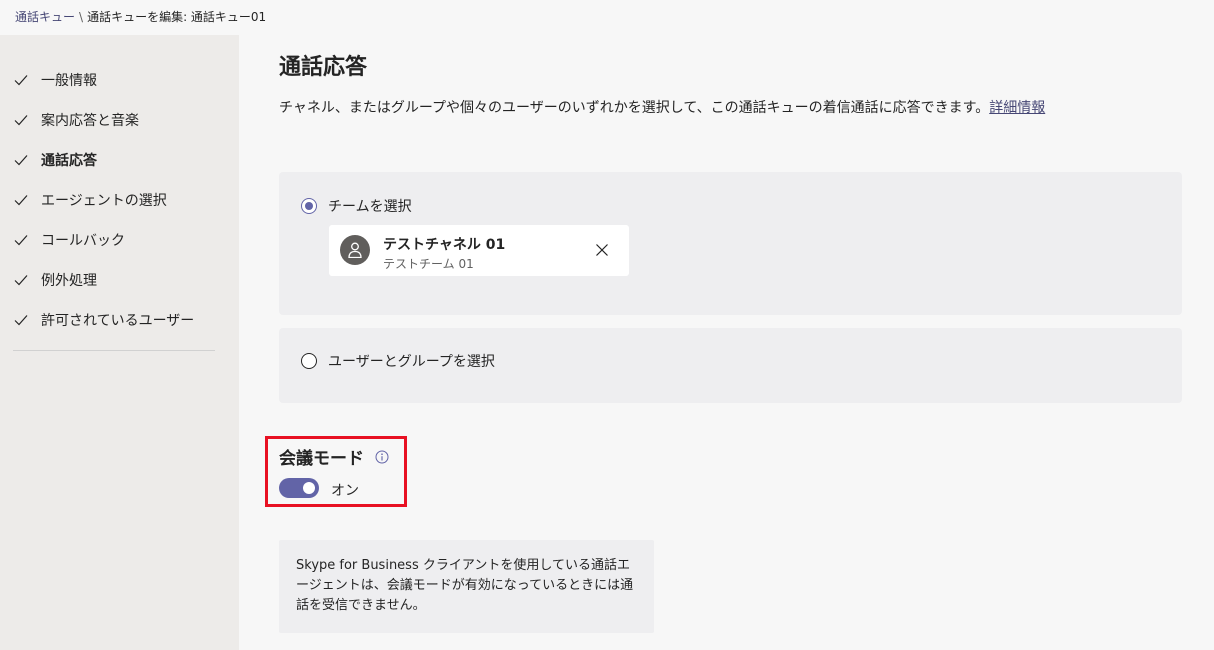 The height and width of the screenshot is (650, 1214). I want to click on selected-team-chip: テストチャネル 01 テストチーム 01, so click(479, 250).